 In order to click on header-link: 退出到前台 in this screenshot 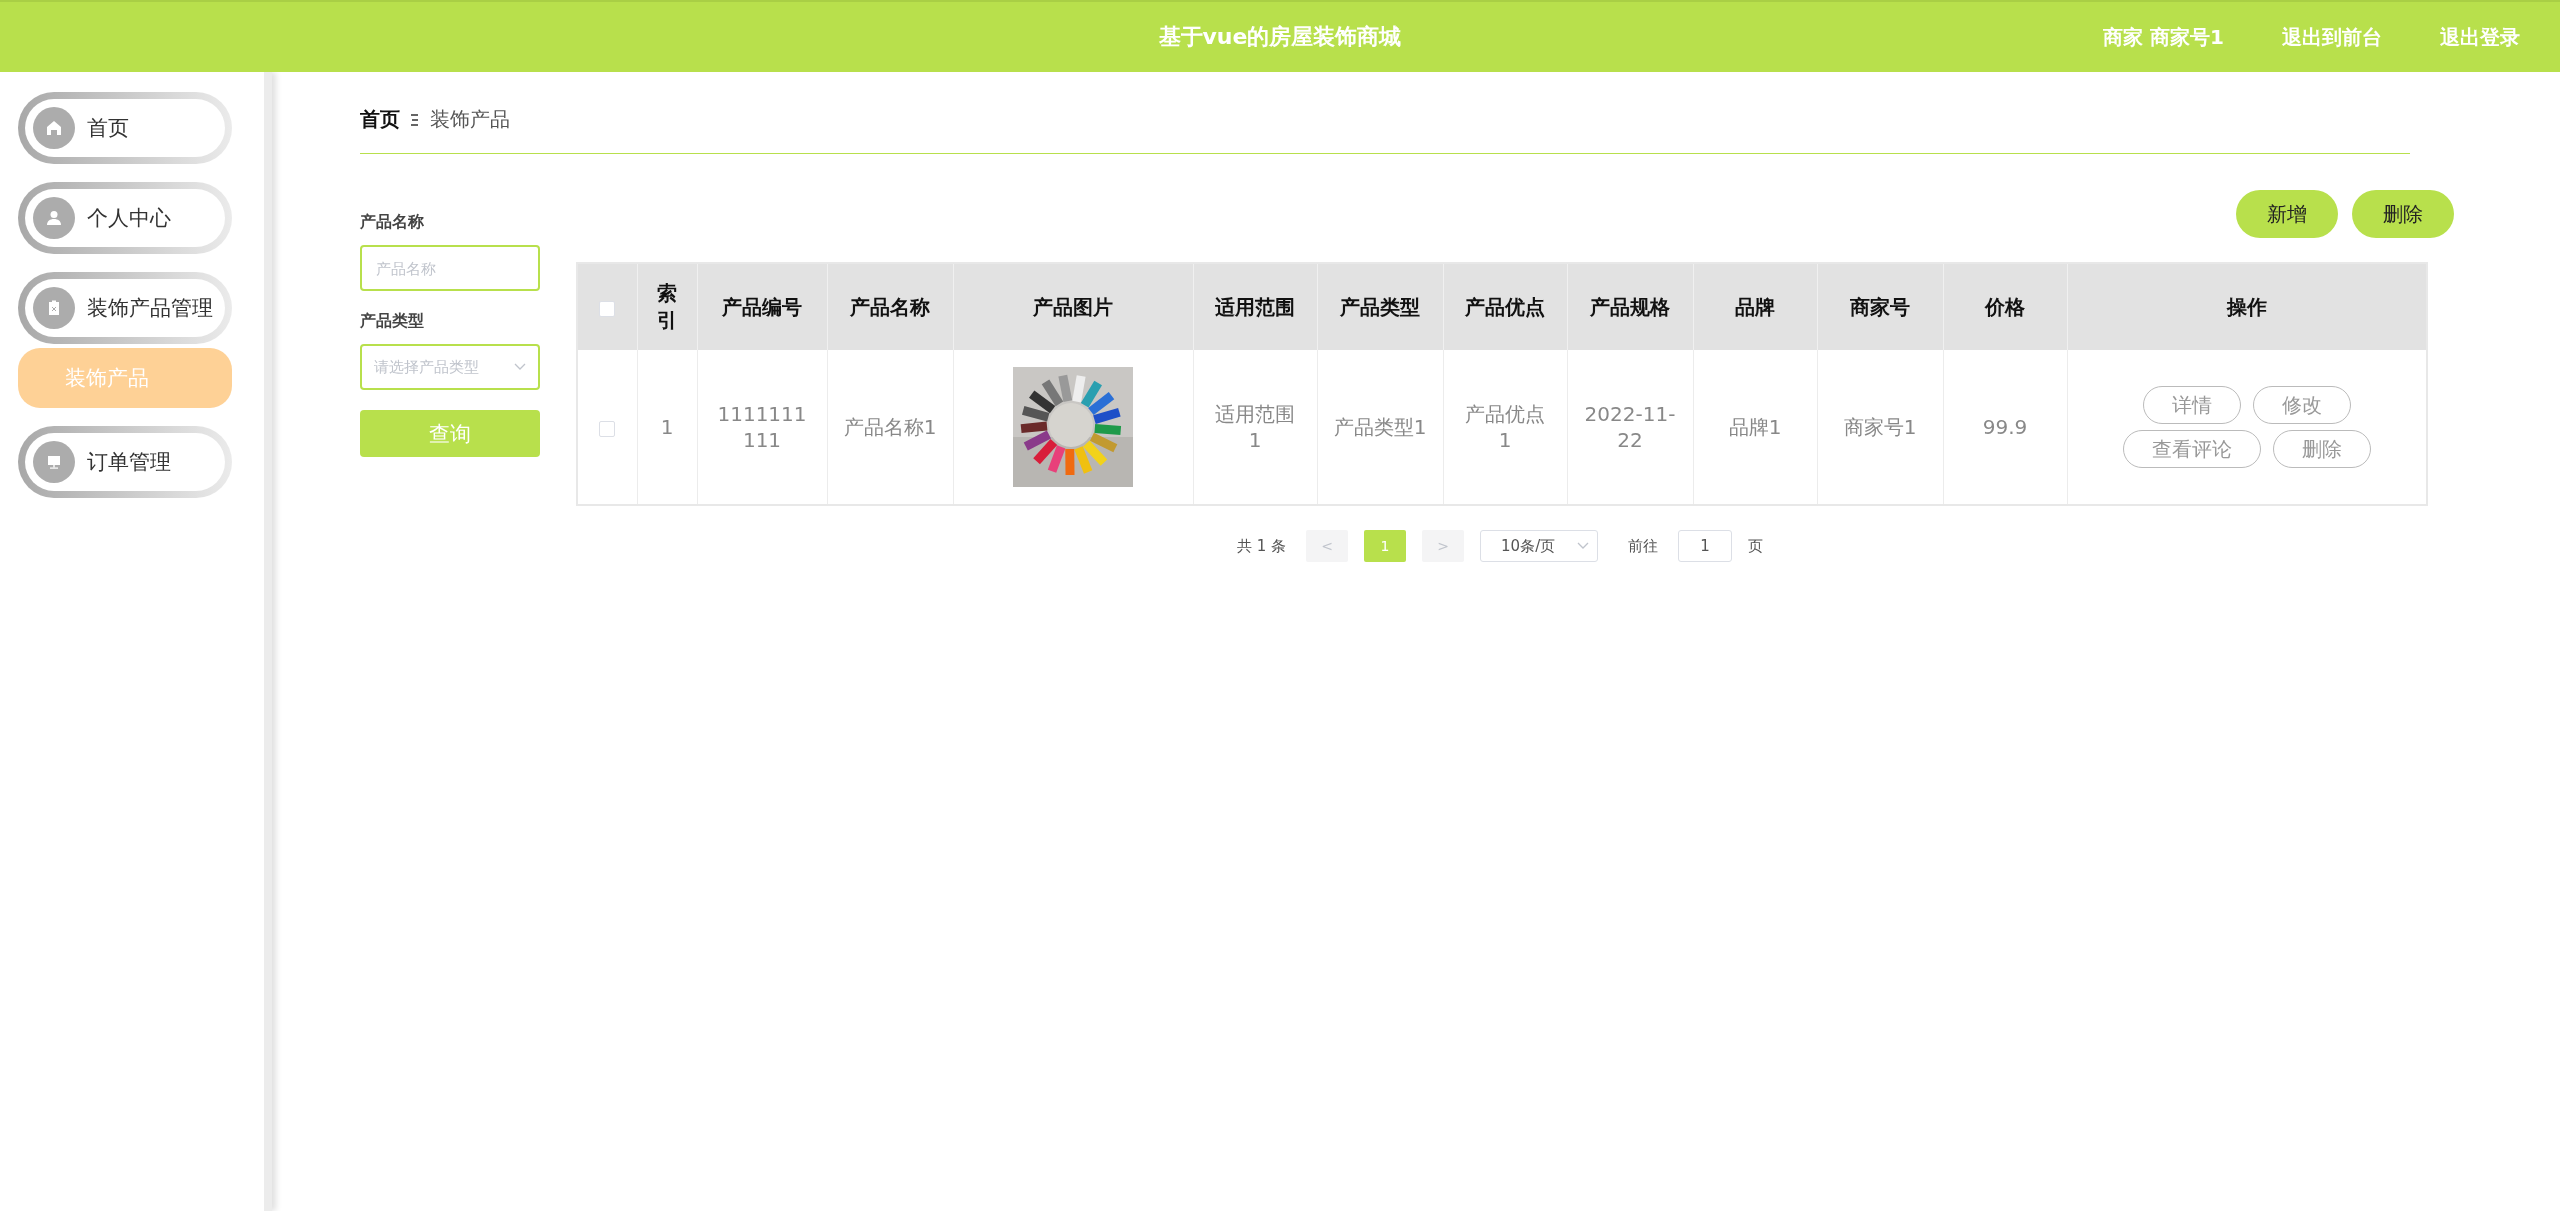, I will do `click(2332, 37)`.